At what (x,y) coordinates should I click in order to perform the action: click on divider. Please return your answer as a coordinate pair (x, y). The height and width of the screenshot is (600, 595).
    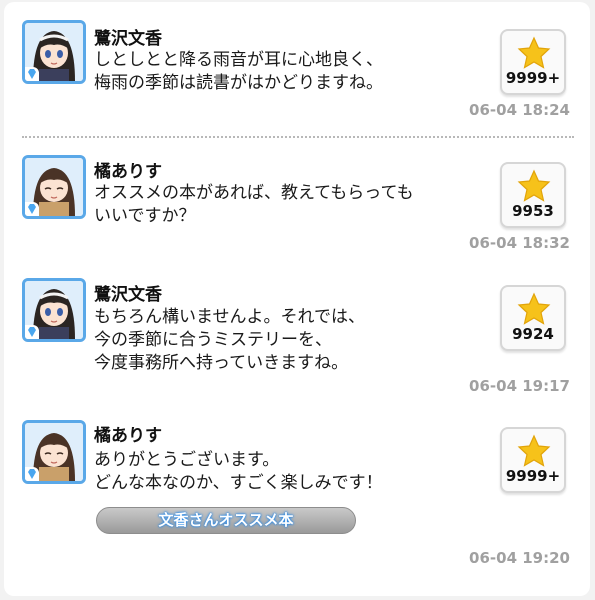
    Looking at the image, I should click on (298, 137).